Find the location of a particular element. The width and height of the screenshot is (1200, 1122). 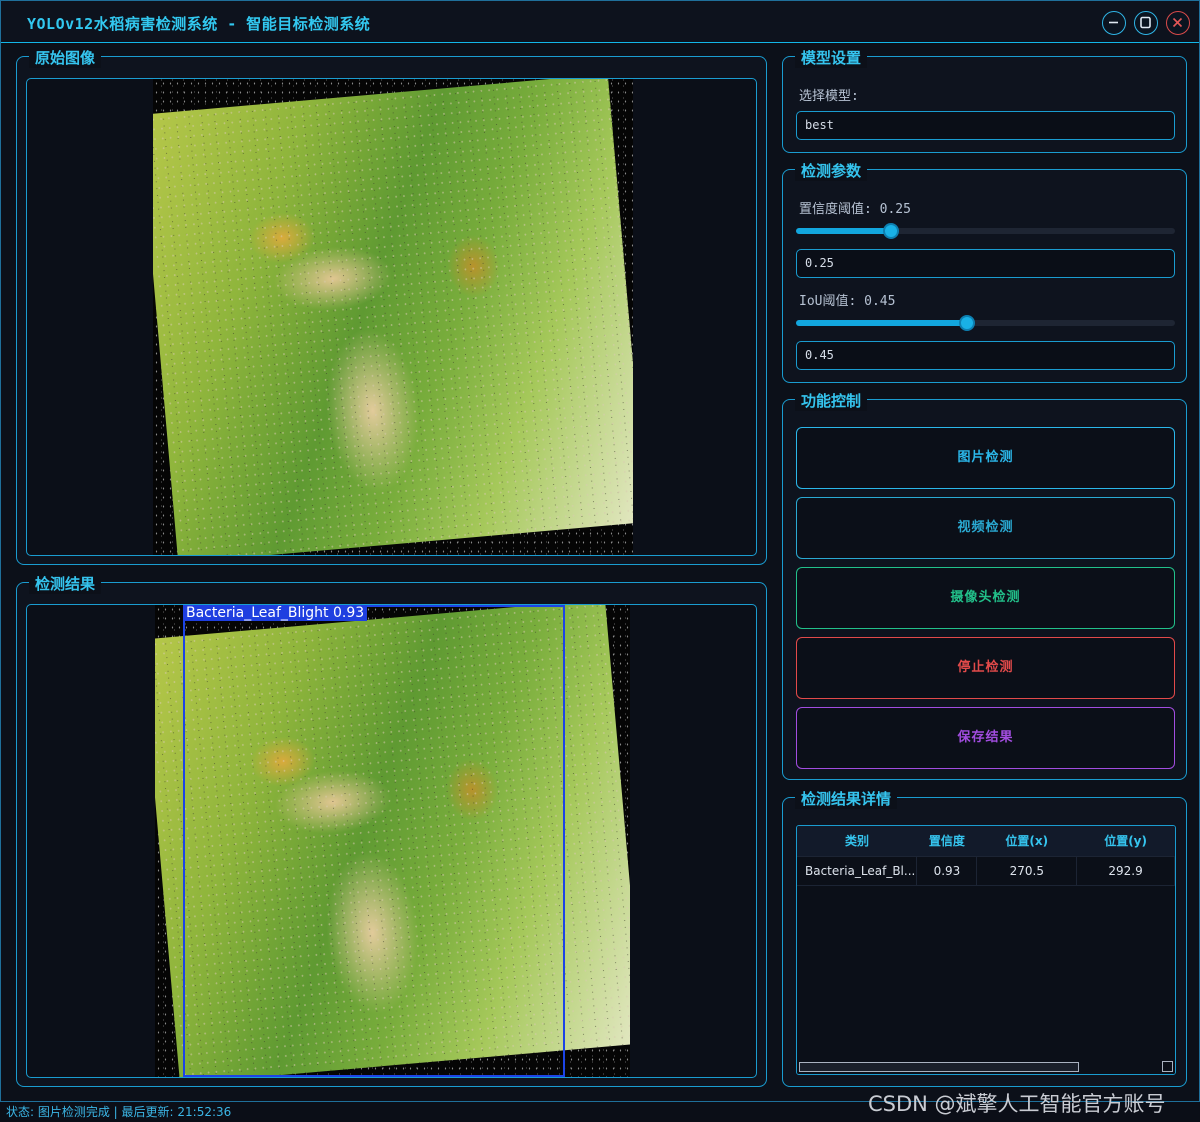

detection-params-title: 检测参数 is located at coordinates (831, 170).